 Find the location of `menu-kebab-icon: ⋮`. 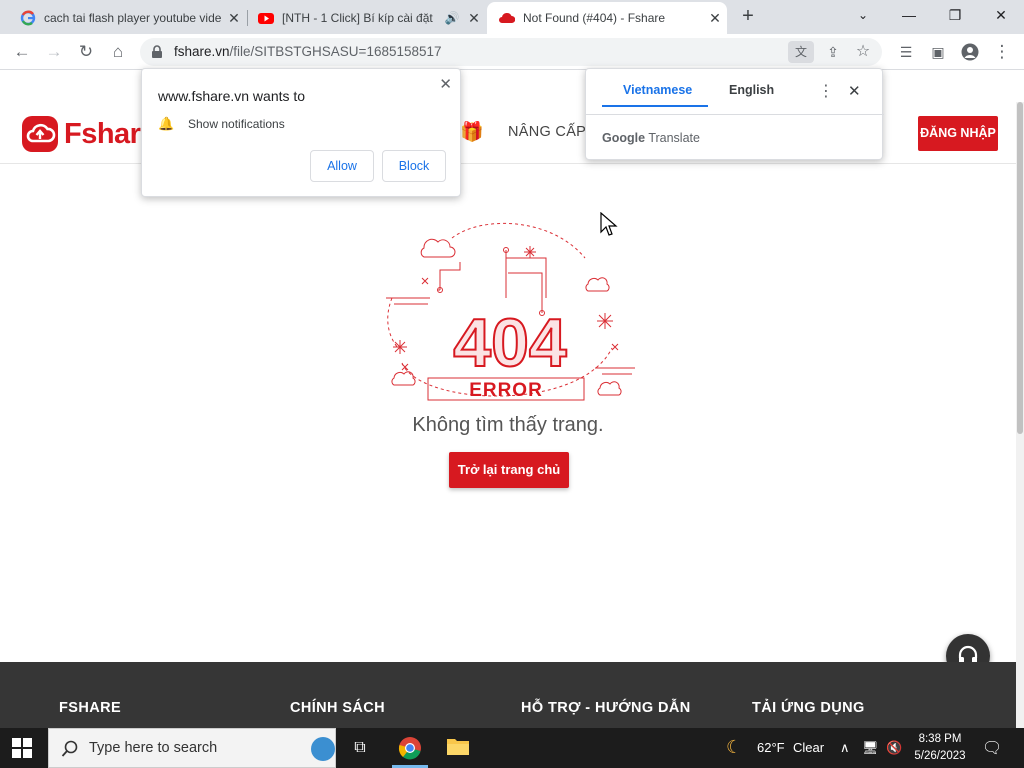

menu-kebab-icon: ⋮ is located at coordinates (1002, 52).